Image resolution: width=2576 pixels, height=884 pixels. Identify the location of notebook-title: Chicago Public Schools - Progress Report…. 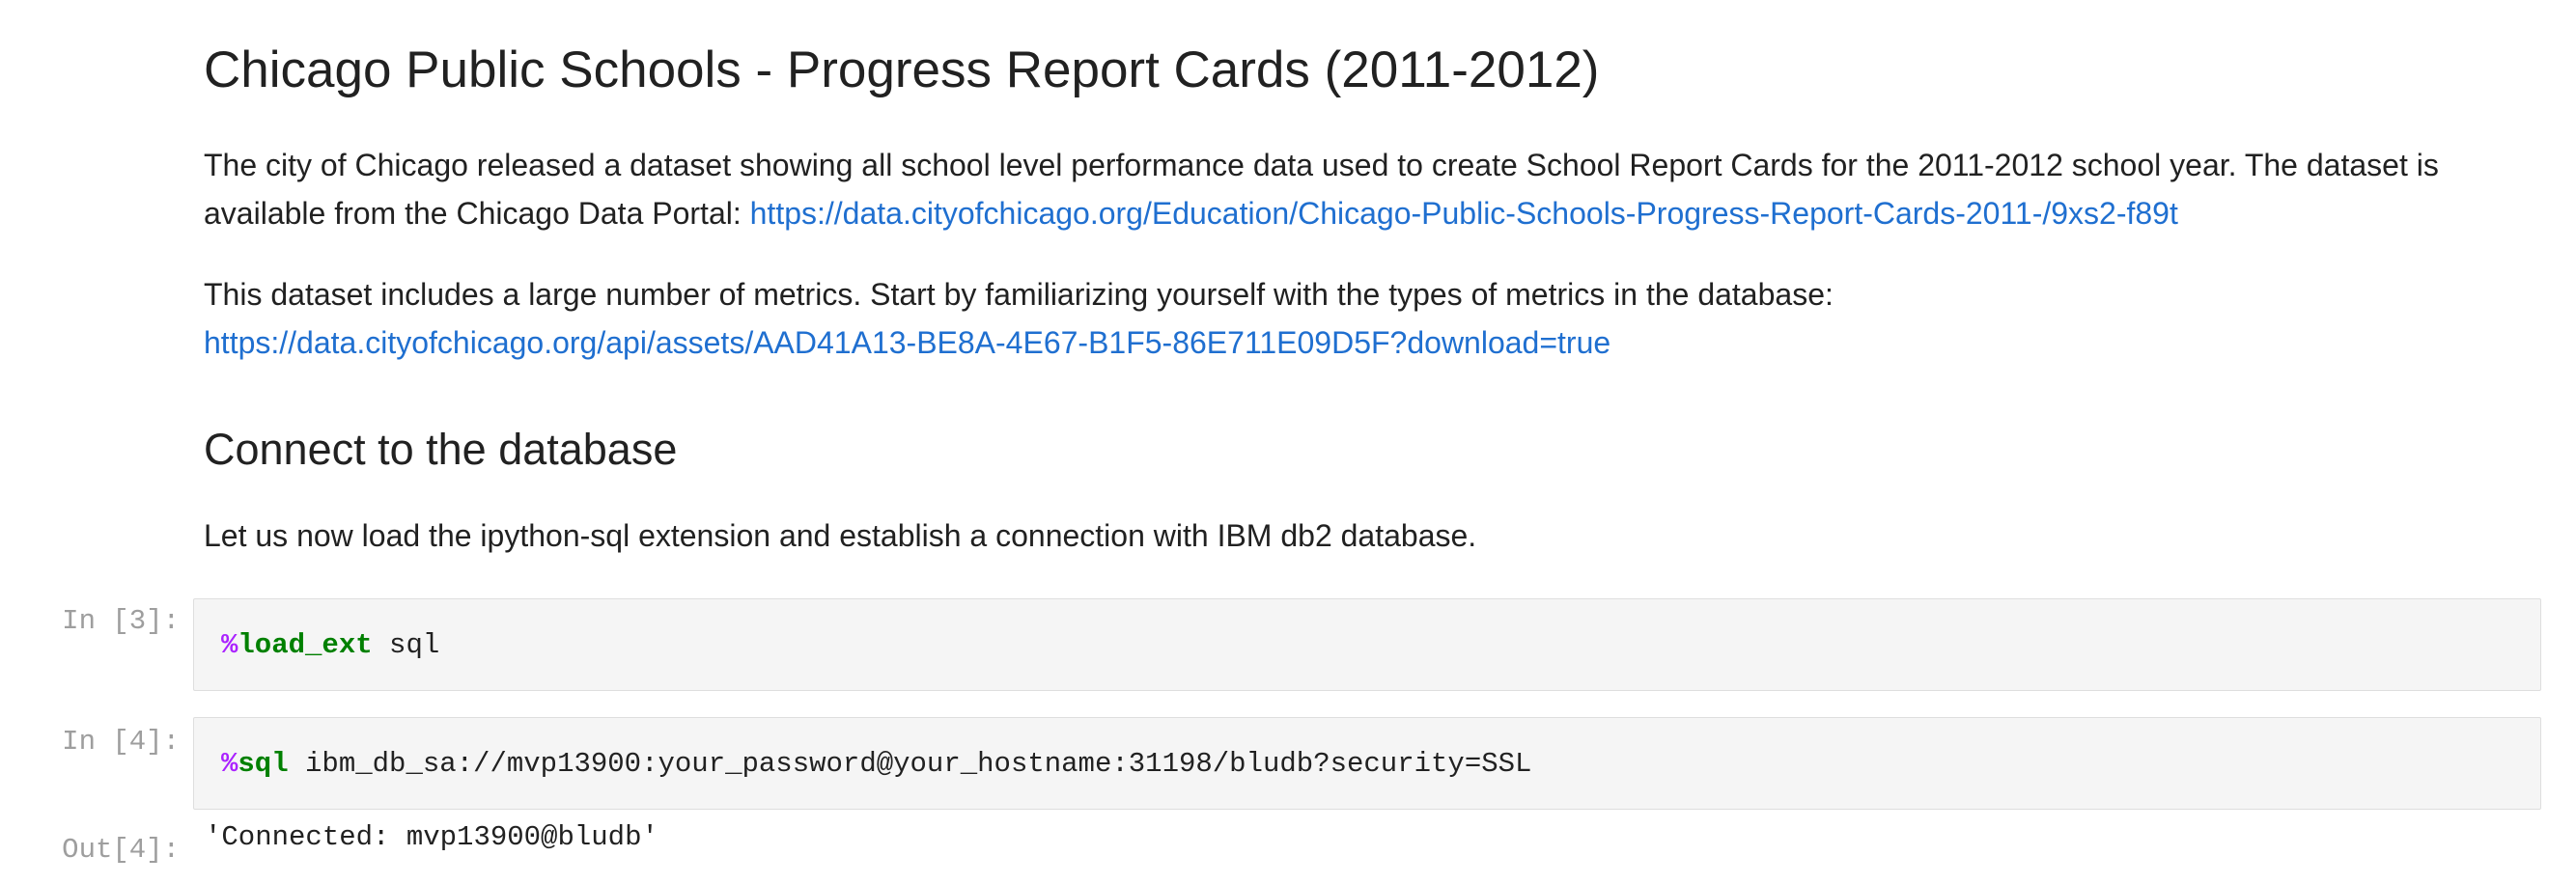
(902, 70).